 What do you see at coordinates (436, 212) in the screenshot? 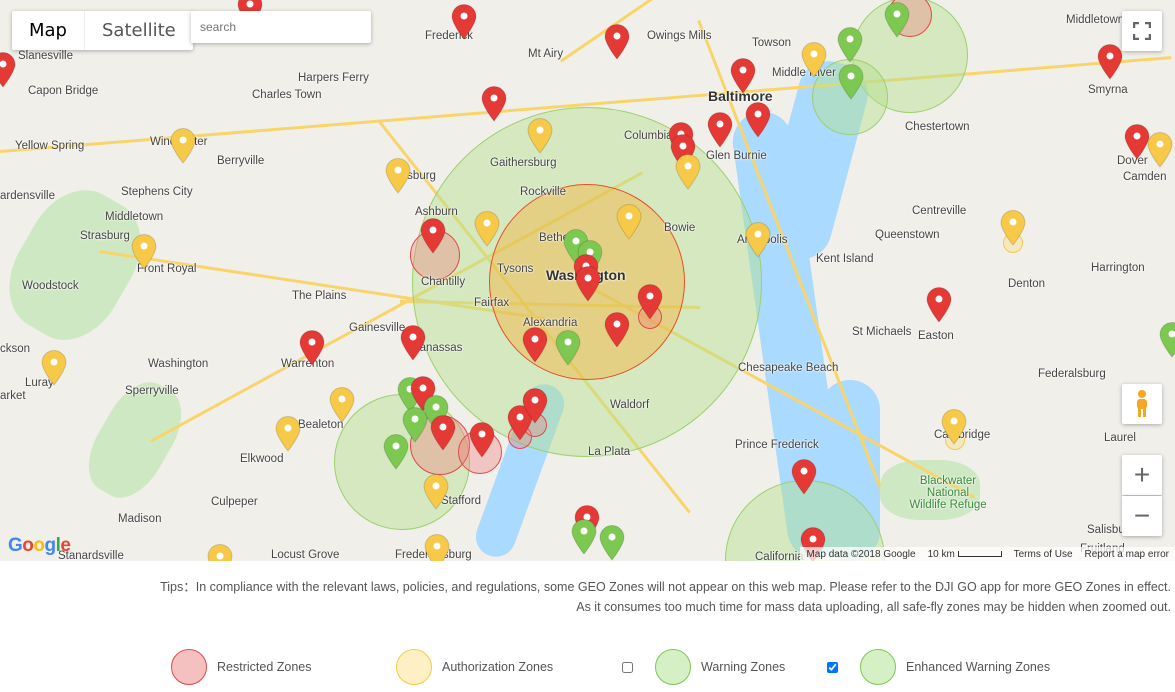
I see `place-label: Ashburn` at bounding box center [436, 212].